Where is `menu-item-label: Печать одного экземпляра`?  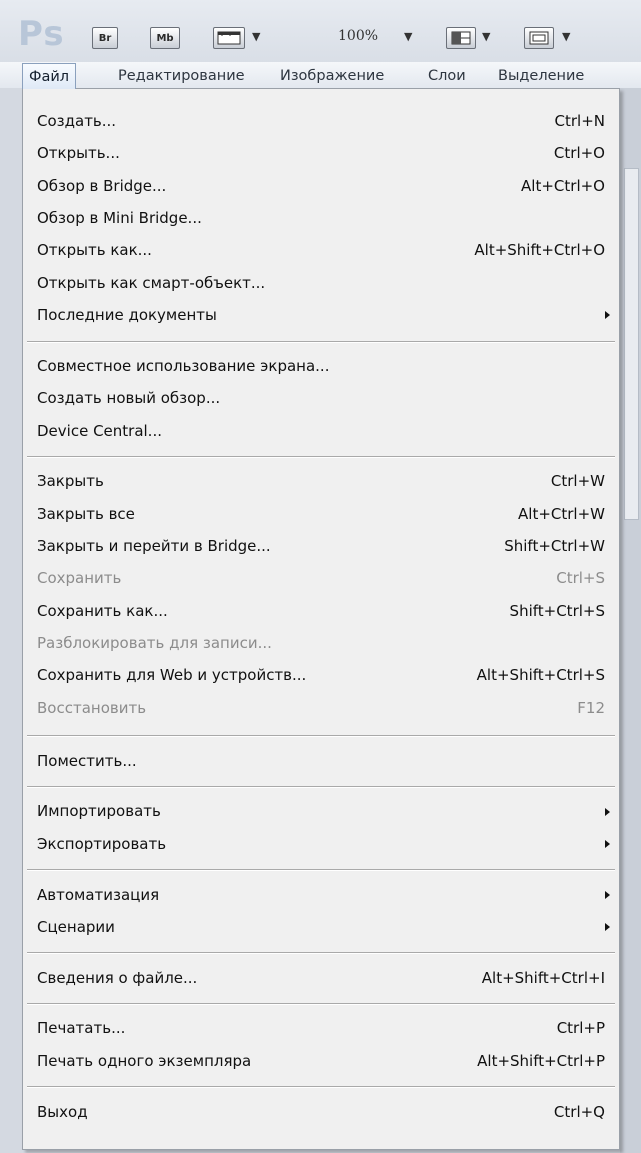 menu-item-label: Печать одного экземпляра is located at coordinates (144, 1060).